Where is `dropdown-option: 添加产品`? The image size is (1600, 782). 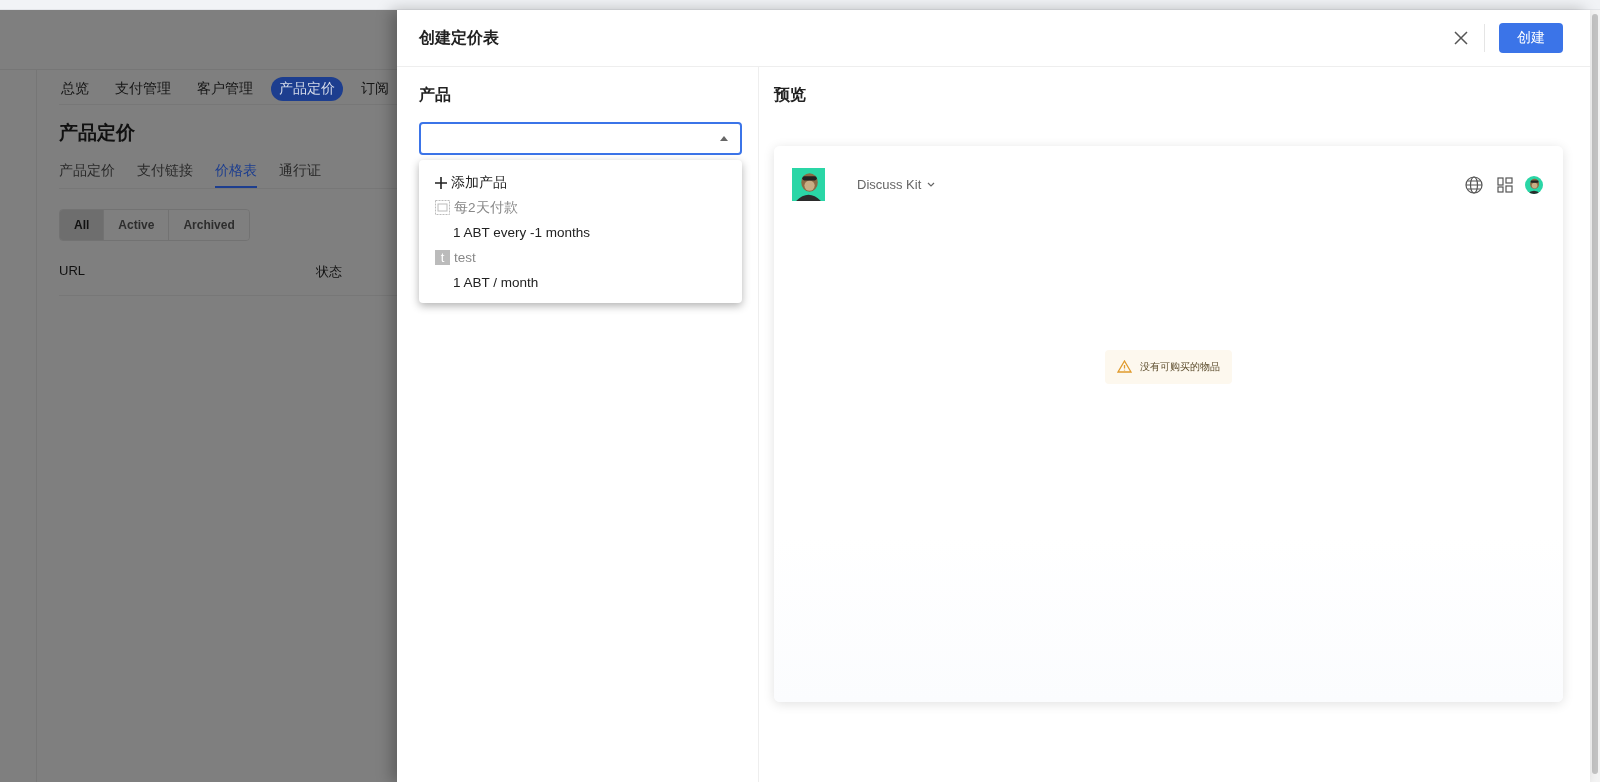 dropdown-option: 添加产品 is located at coordinates (479, 182).